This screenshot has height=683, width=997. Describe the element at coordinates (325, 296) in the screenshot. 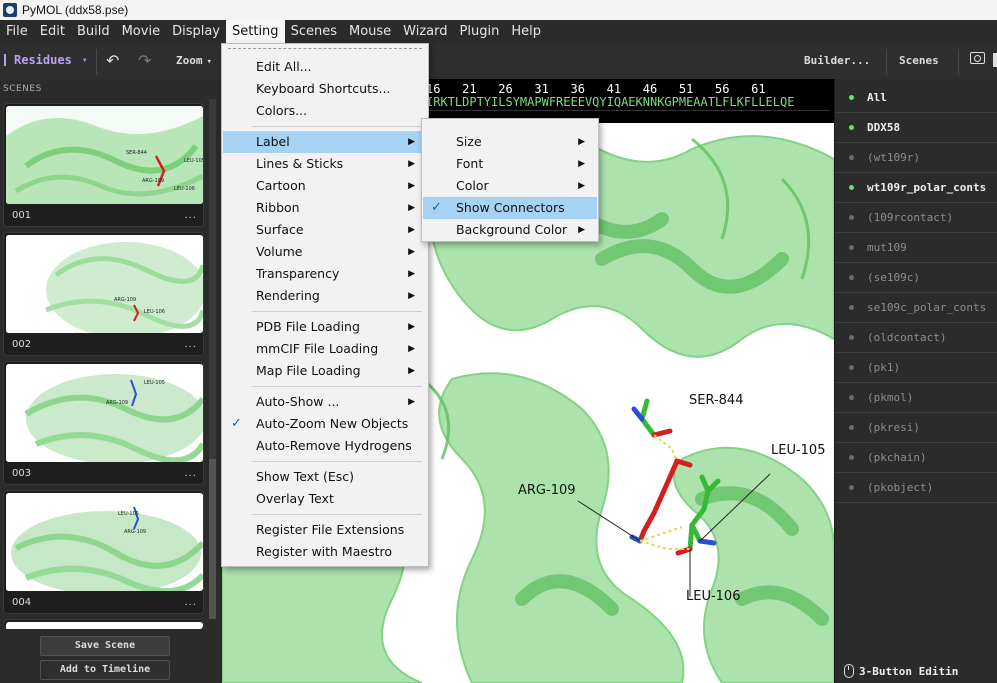

I see `menu-item-rendering: Rendering ▶` at that location.